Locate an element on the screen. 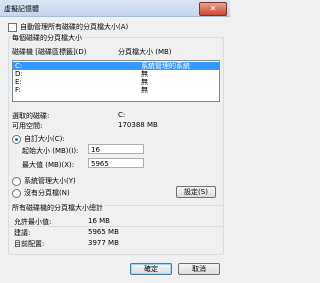 This screenshot has height=283, width=320. drive-row-c: C: 系統管理的系統 is located at coordinates (116, 66).